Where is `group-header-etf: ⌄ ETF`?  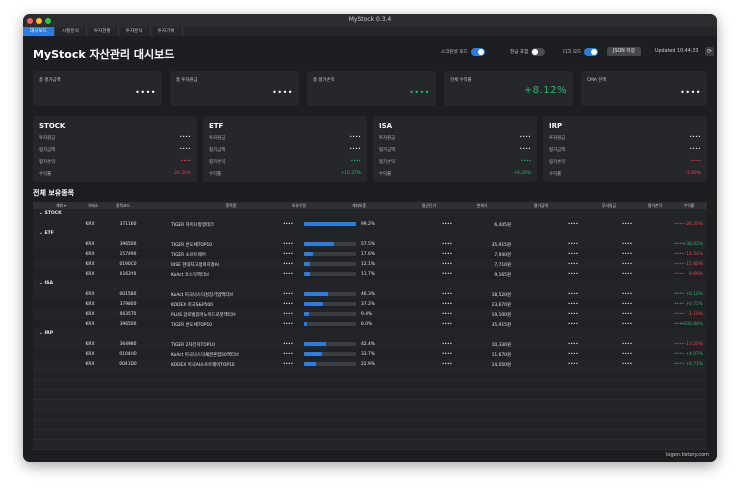
group-header-etf: ⌄ ETF is located at coordinates (370, 234).